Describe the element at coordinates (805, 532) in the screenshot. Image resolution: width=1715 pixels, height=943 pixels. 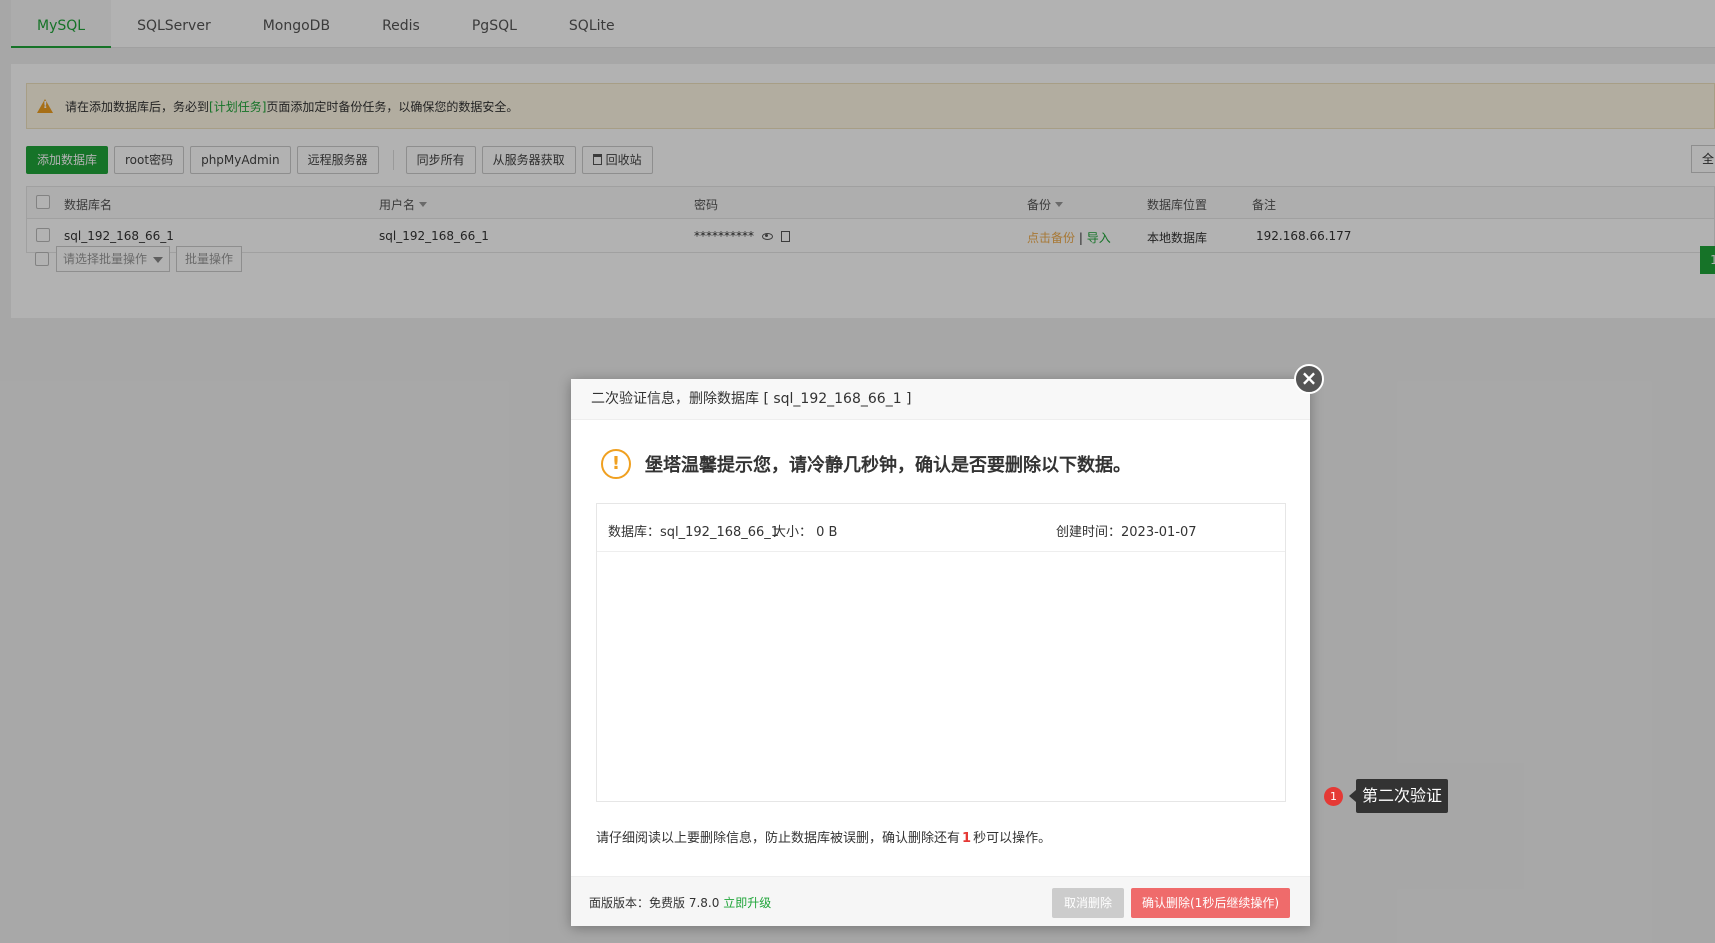
I see `info-size: 大小： 0 B` at that location.